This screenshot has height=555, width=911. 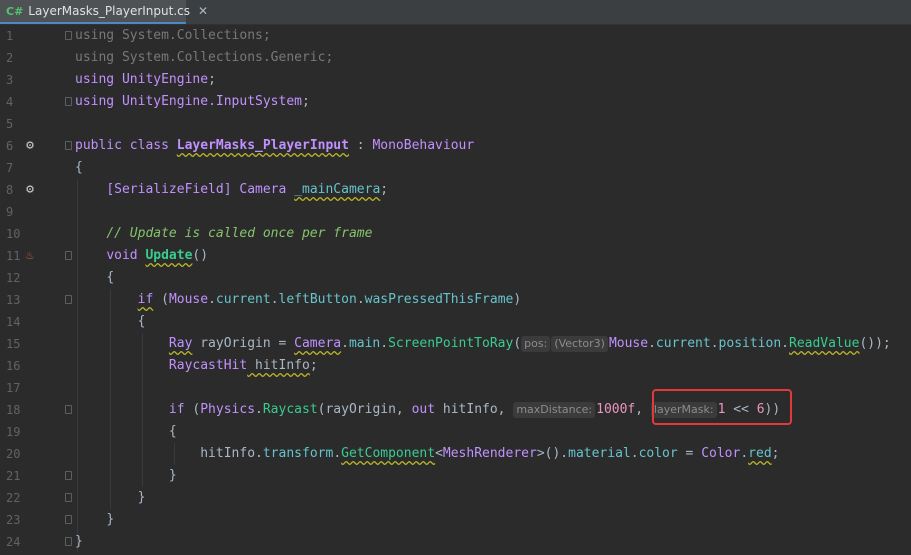 I want to click on number-literal: 1000f, so click(x=616, y=409).